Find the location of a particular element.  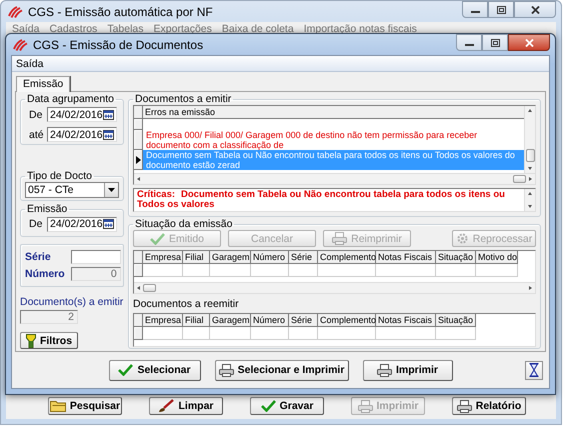

field-label: Número is located at coordinates (45, 274).